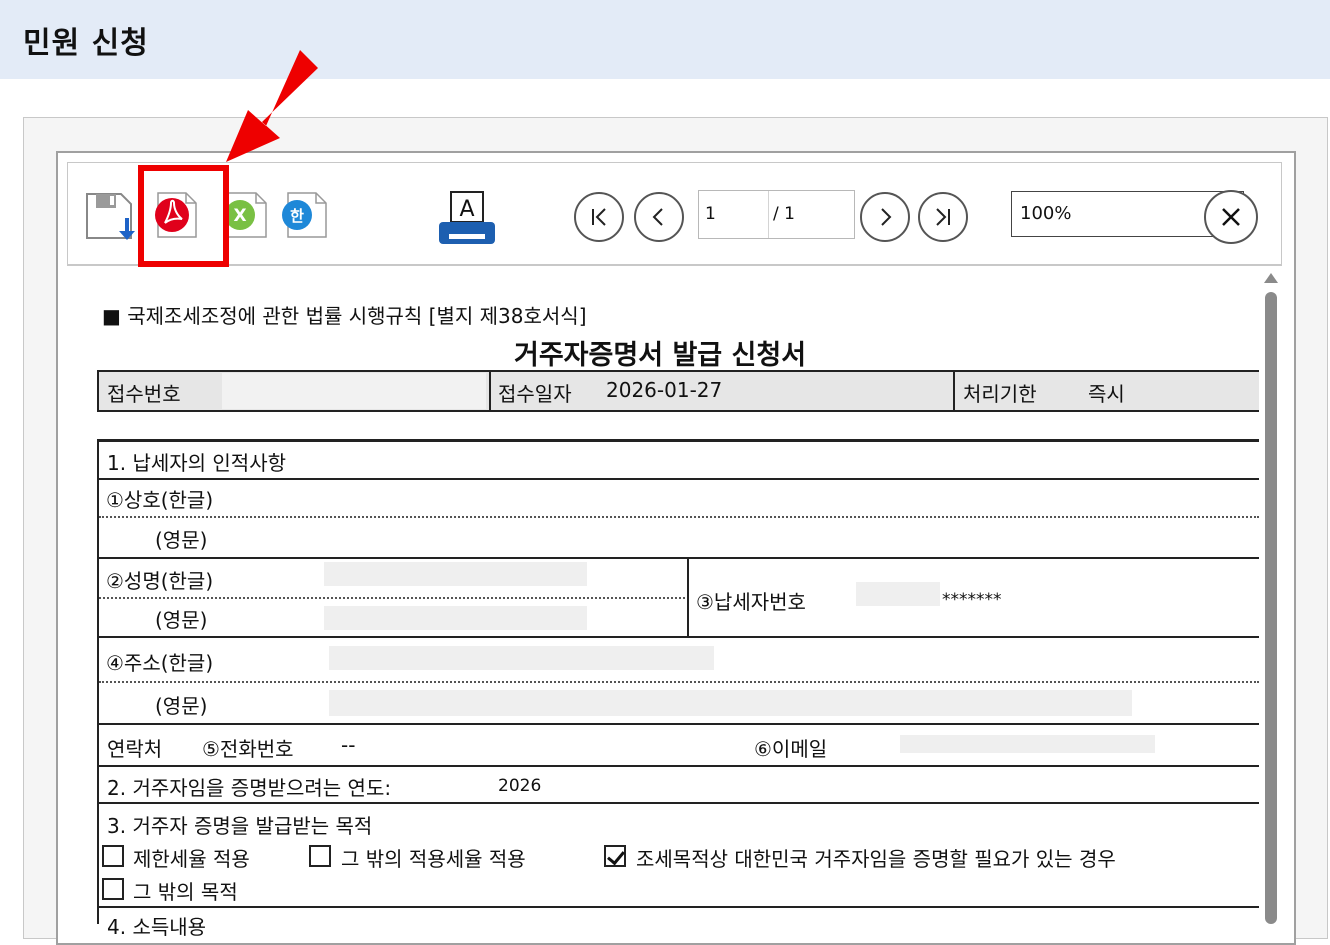 This screenshot has height=945, width=1330. I want to click on email-label: ⑥이메일, so click(791, 749).